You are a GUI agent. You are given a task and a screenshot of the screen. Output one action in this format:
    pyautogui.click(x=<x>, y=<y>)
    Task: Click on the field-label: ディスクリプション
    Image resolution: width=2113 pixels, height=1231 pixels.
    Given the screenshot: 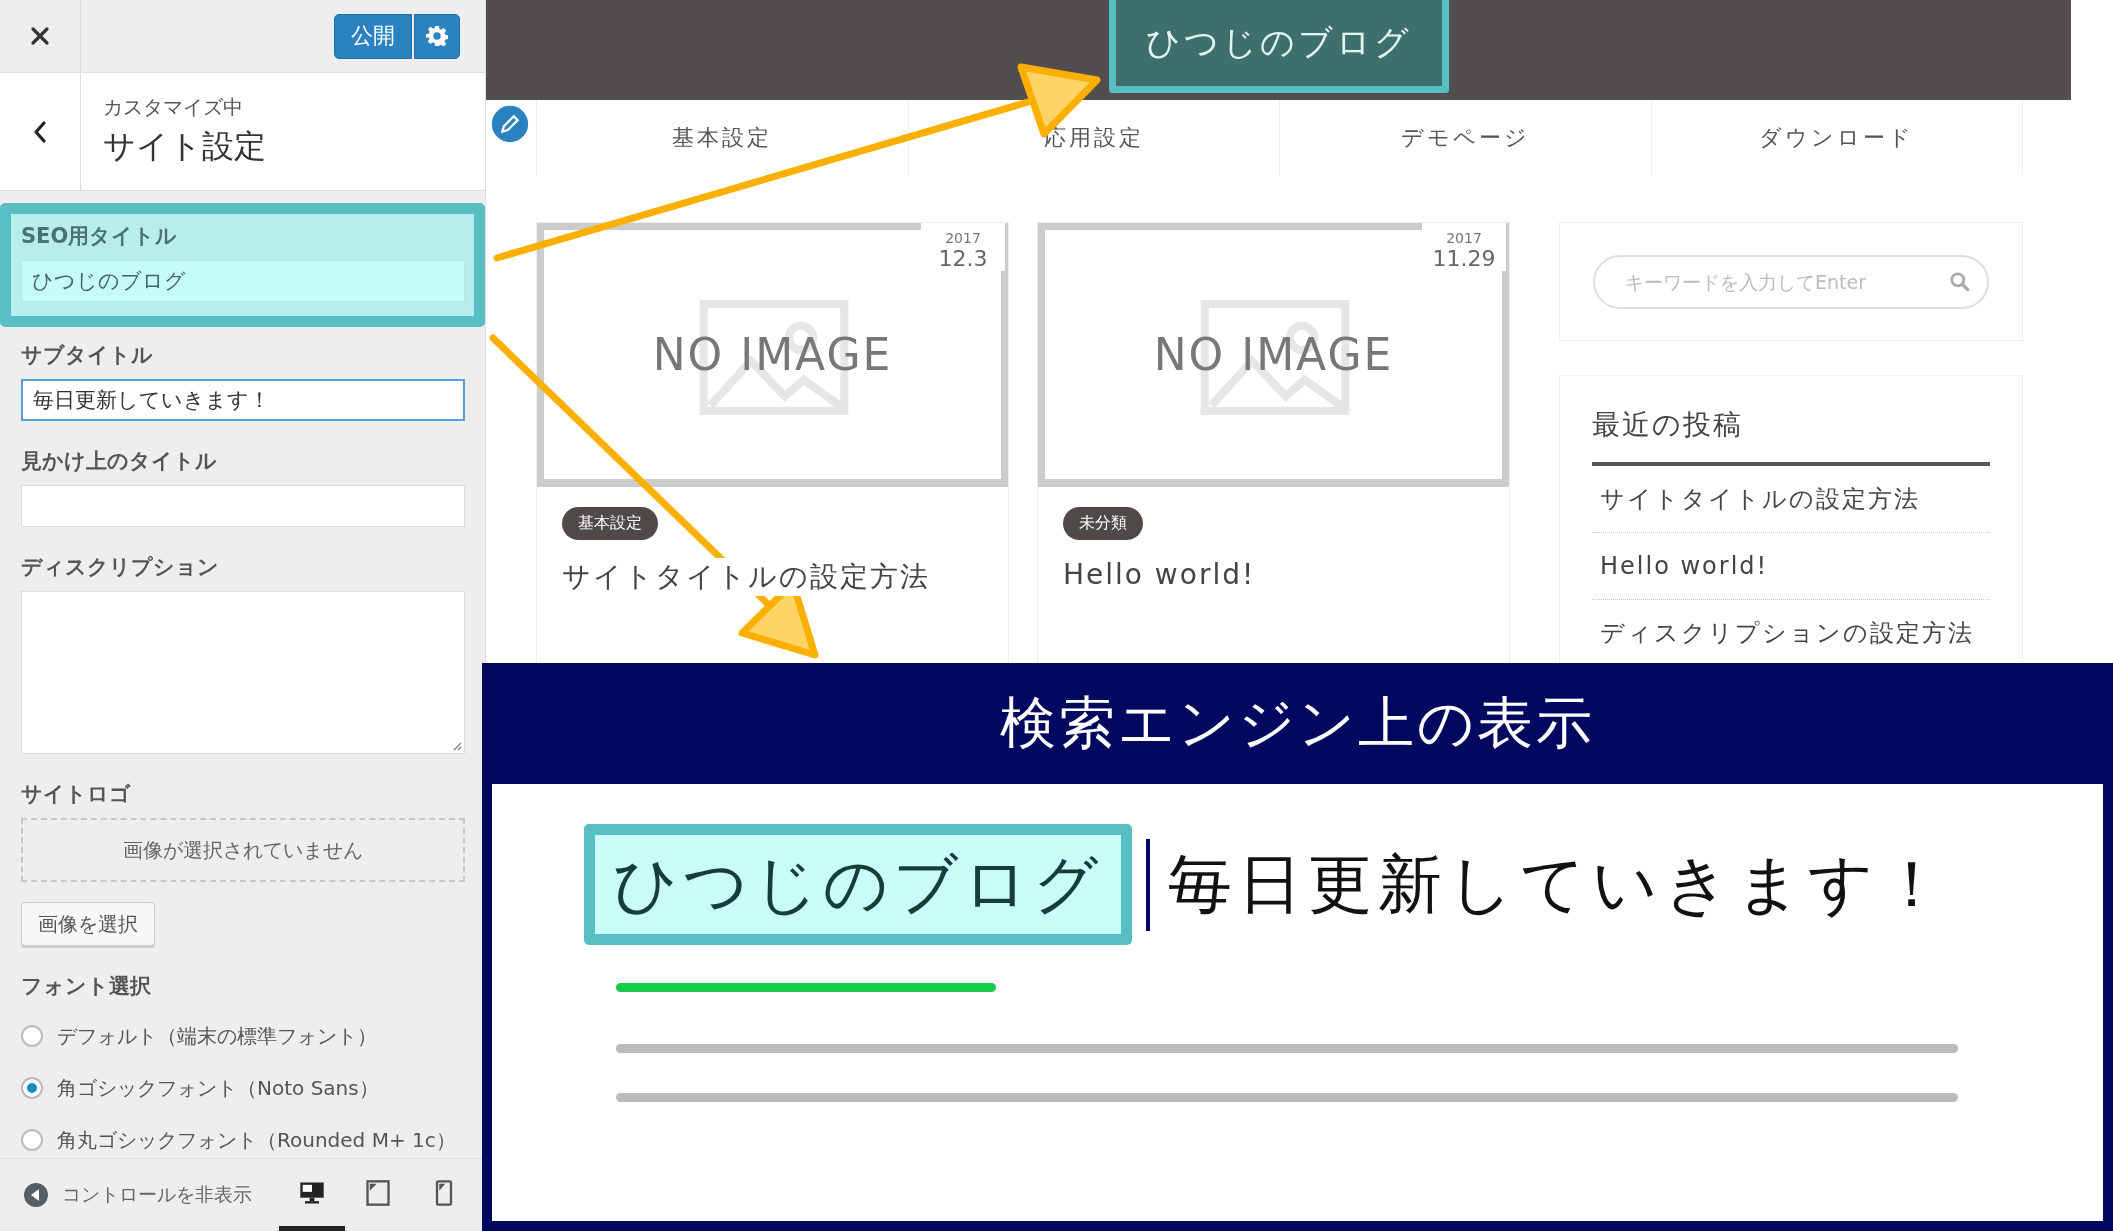 What is the action you would take?
    pyautogui.click(x=120, y=567)
    